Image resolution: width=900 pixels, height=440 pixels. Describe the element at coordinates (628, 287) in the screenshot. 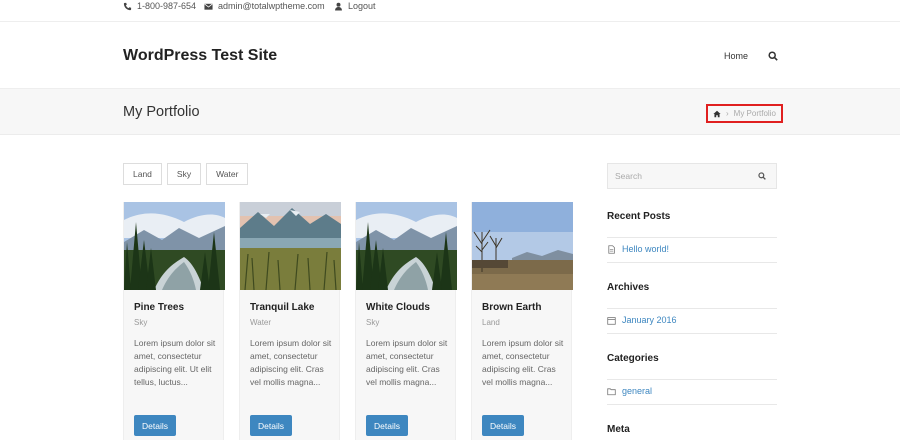

I see `archives-title: Archives` at that location.